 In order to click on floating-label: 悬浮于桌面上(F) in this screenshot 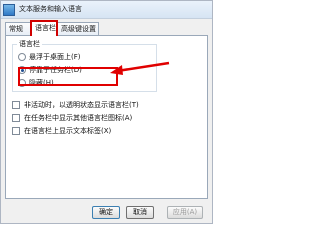, I will do `click(55, 57)`.